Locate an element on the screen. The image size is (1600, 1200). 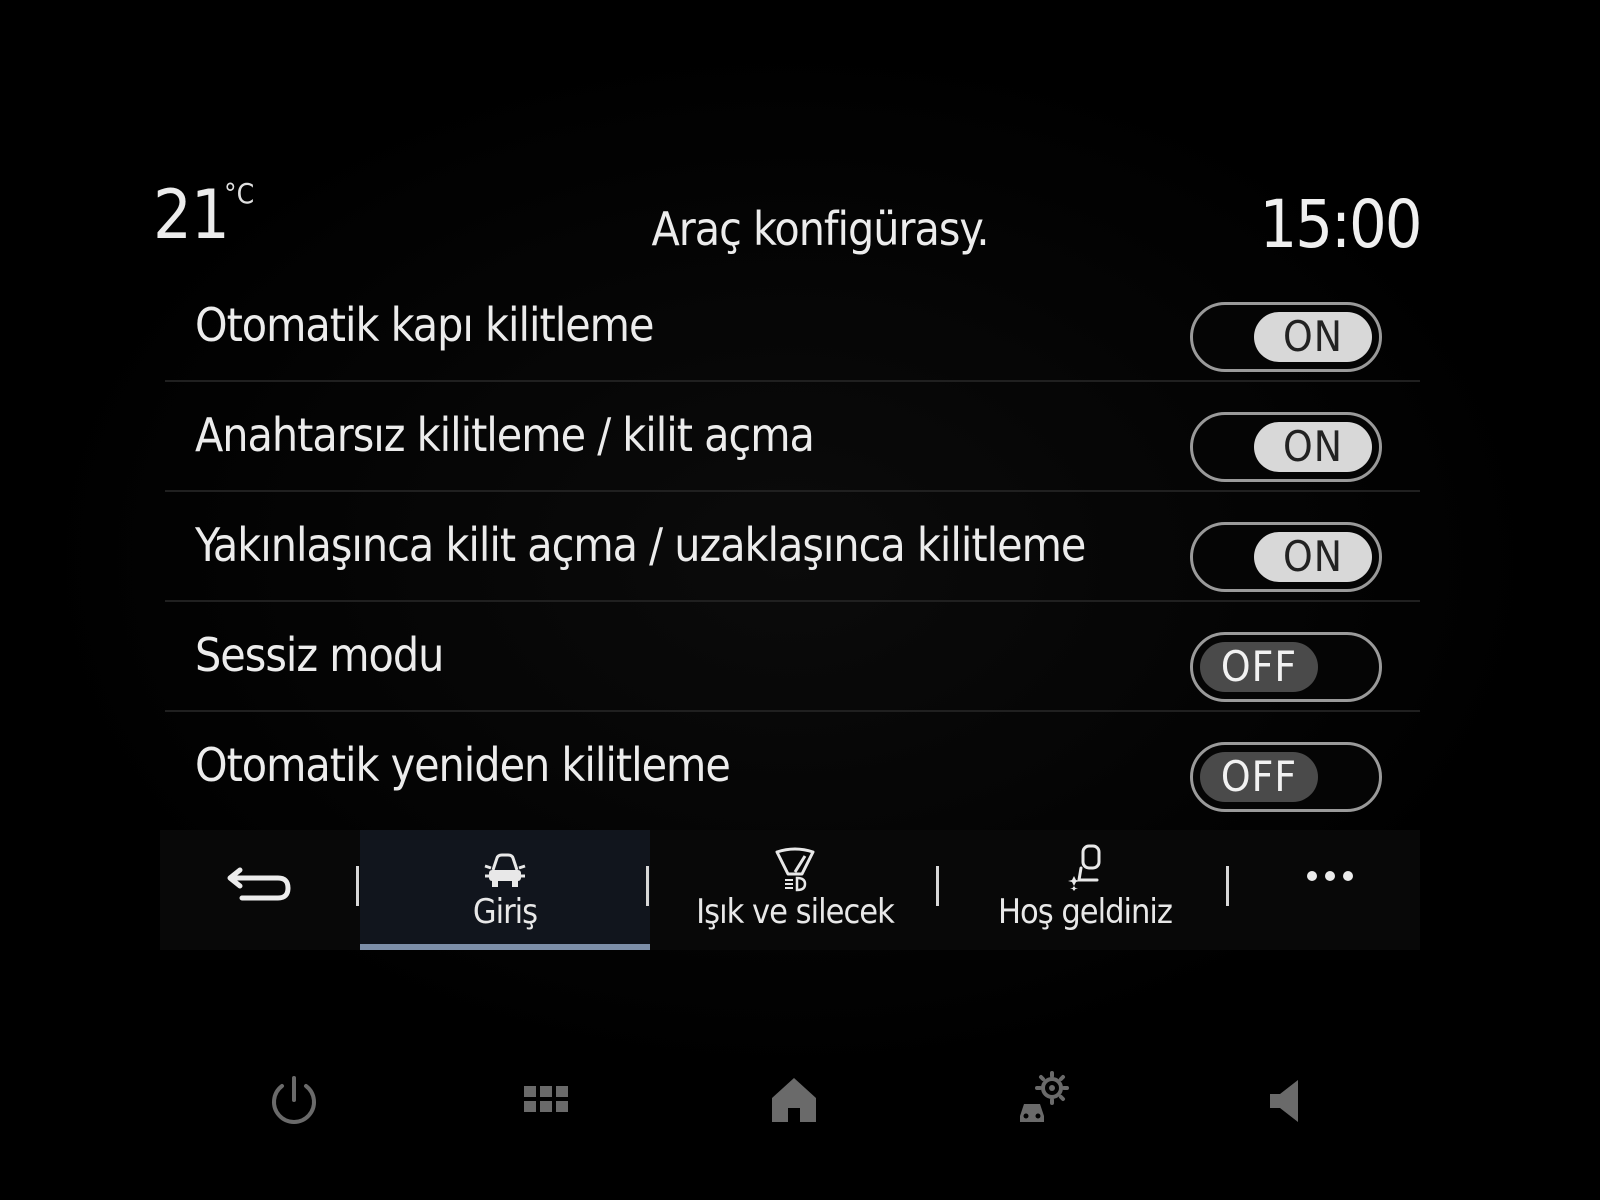
setting-row-auto-door-lock: Otomatik kapı kilitleme ON is located at coordinates (792, 326).